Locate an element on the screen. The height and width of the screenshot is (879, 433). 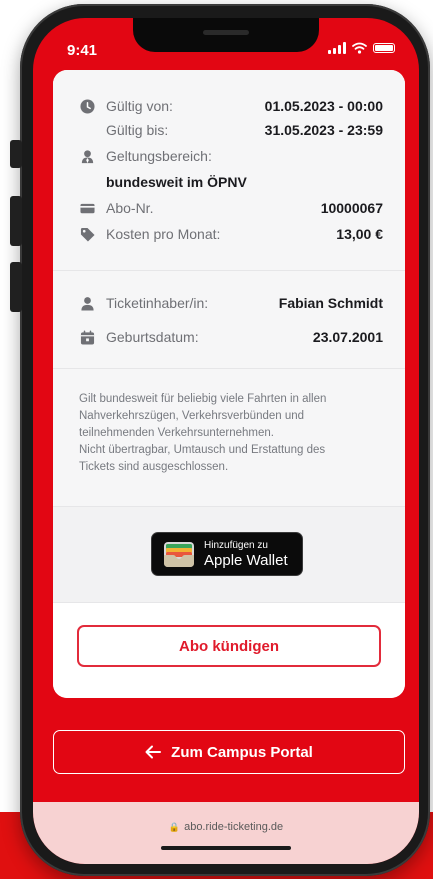
cancel-subscription-button: Abo kündigen is located at coordinates (229, 646).